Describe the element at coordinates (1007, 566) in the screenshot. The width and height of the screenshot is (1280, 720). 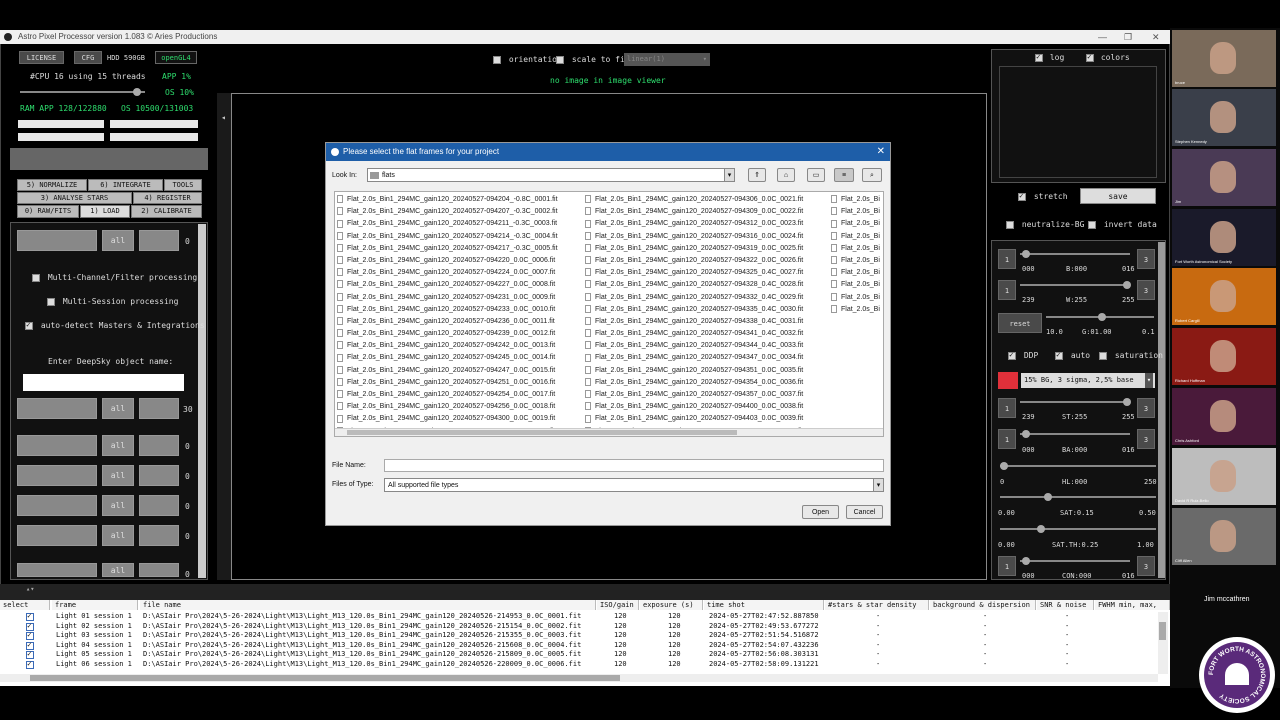
I see `con-down-button: 1` at that location.